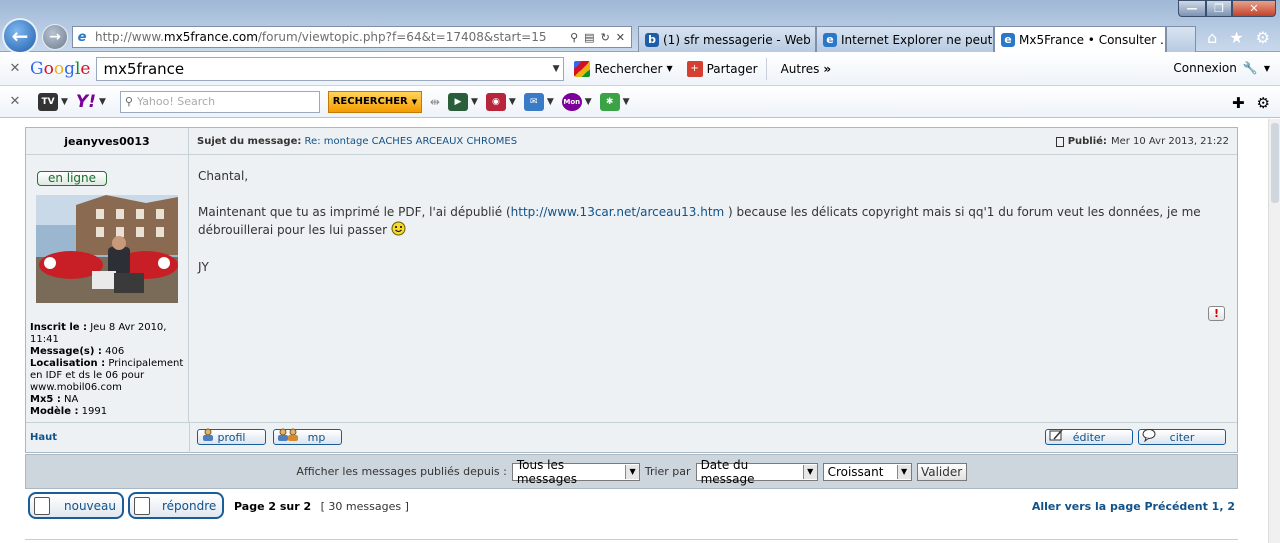 The width and height of the screenshot is (1280, 543). I want to click on google-partager-button: + Partager, so click(722, 68).